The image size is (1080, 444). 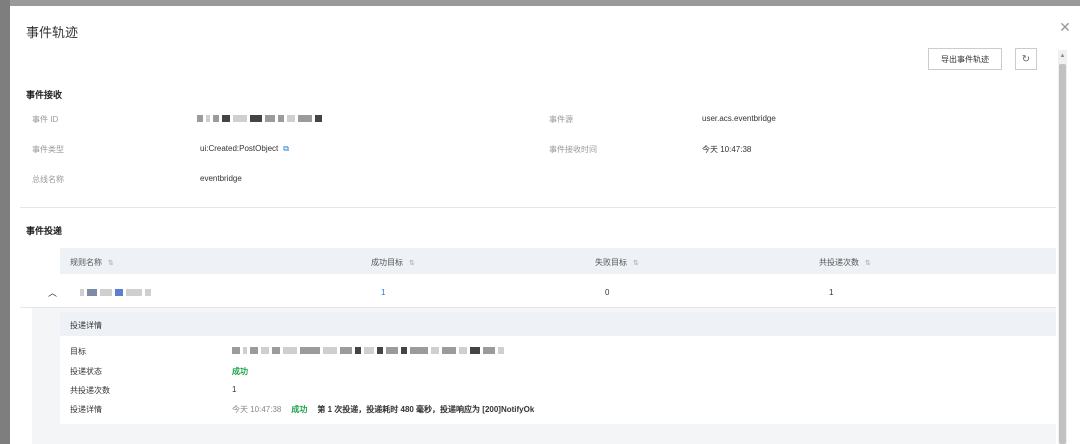 What do you see at coordinates (383, 292) in the screenshot?
I see `success-targets-value: 1` at bounding box center [383, 292].